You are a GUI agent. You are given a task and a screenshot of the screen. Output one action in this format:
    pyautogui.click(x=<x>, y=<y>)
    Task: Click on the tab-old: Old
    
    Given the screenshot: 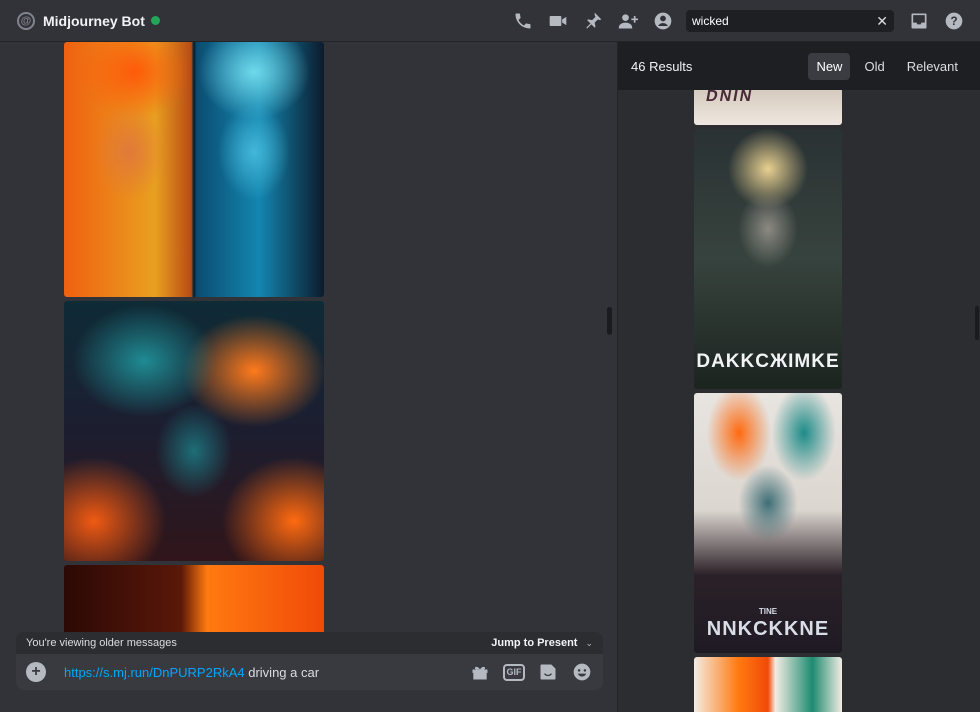 What is the action you would take?
    pyautogui.click(x=874, y=66)
    